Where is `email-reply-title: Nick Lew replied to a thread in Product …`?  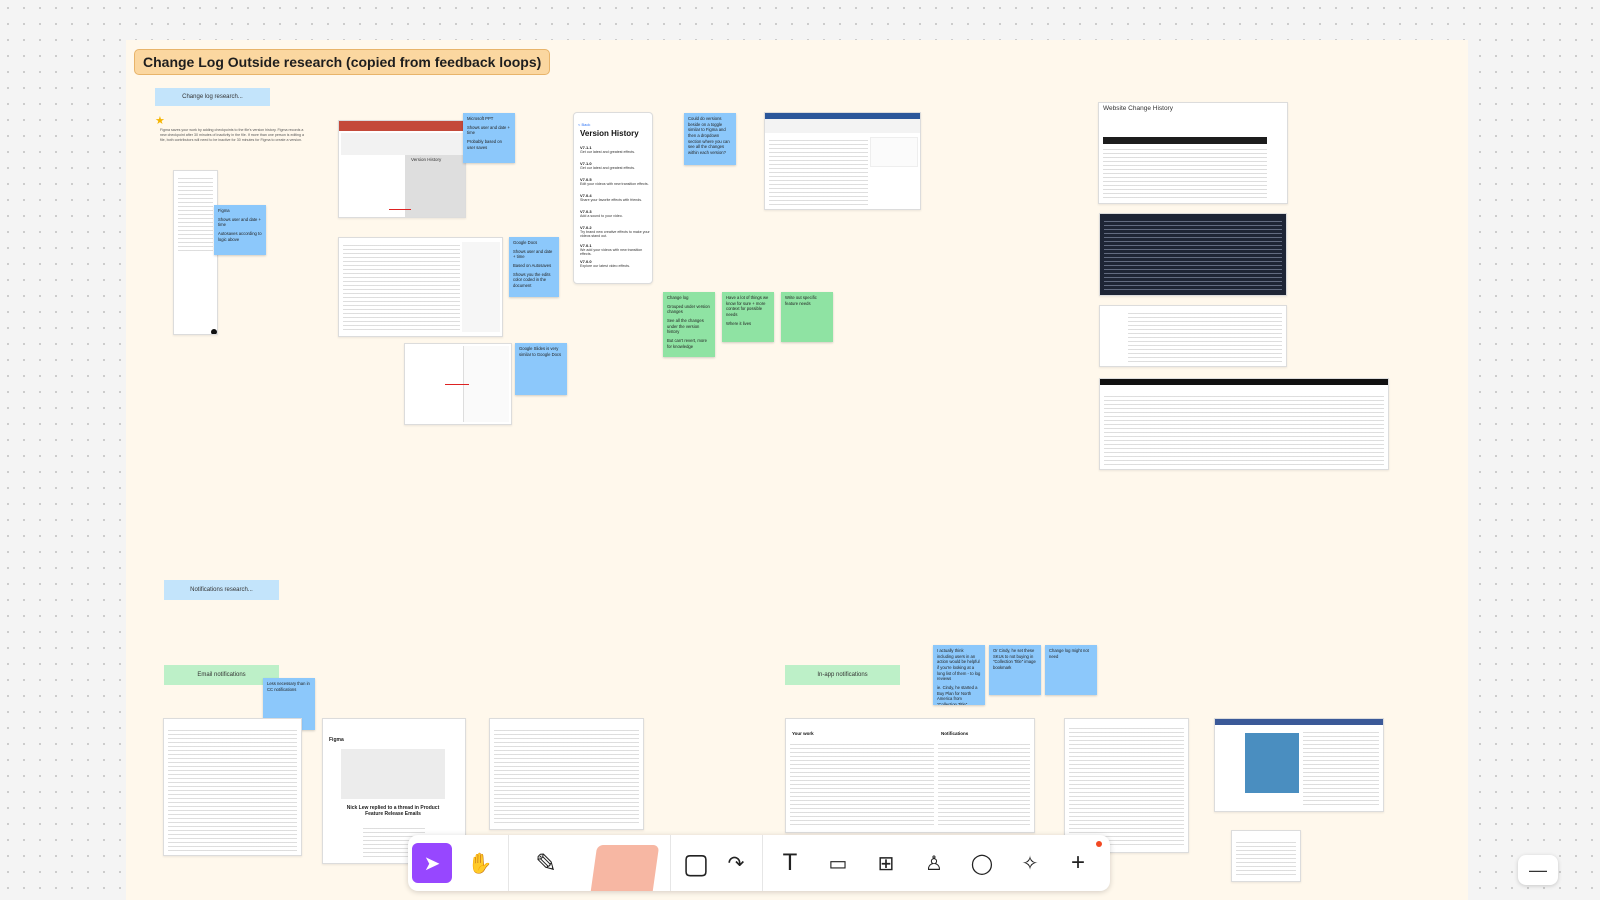
email-reply-title: Nick Lew replied to a thread in Product … is located at coordinates (393, 811).